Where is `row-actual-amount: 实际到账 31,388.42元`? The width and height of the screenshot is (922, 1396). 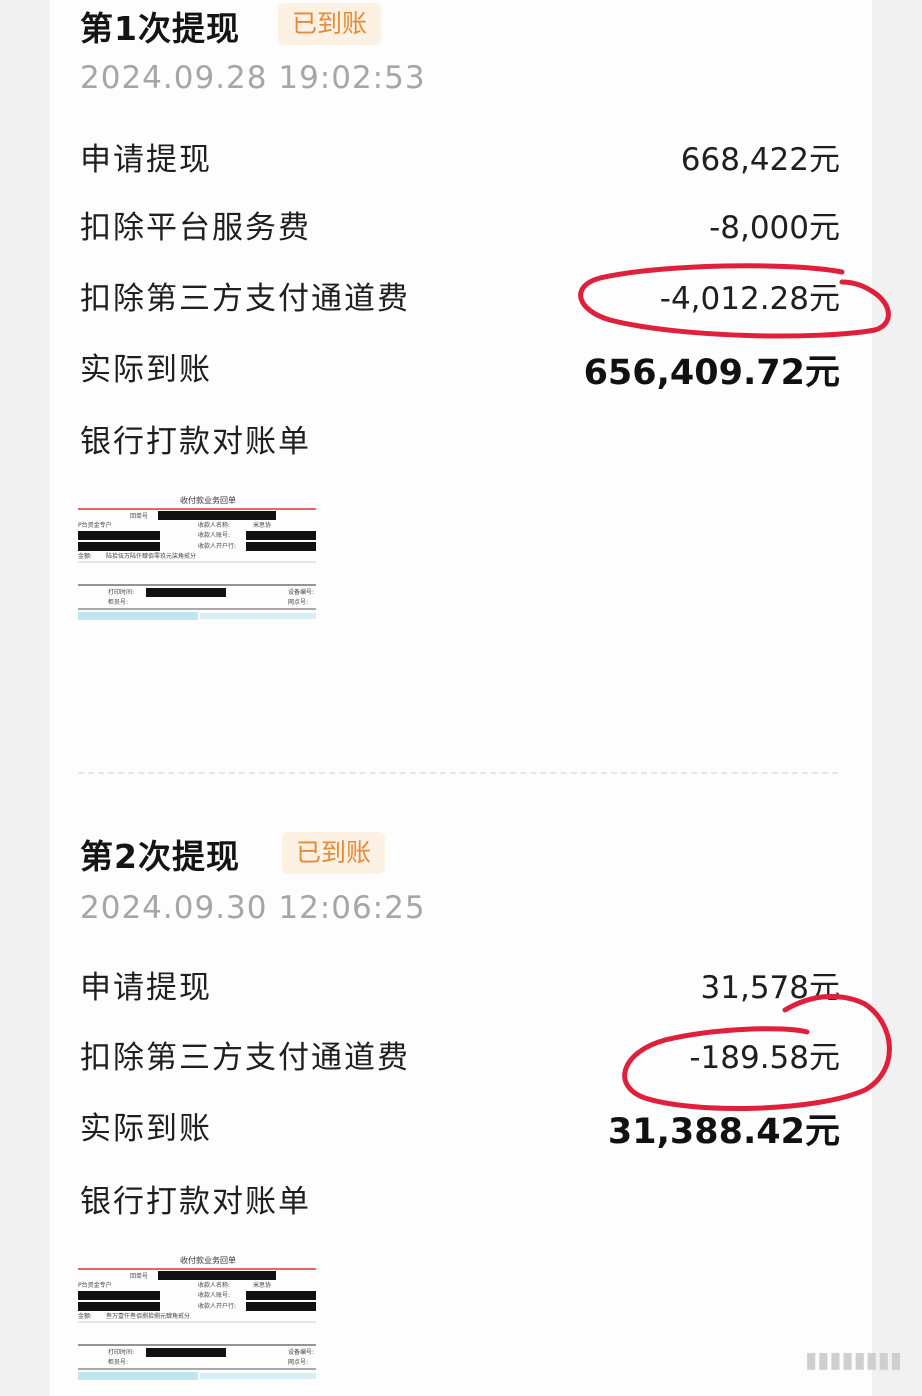 row-actual-amount: 实际到账 31,388.42元 is located at coordinates (460, 1127).